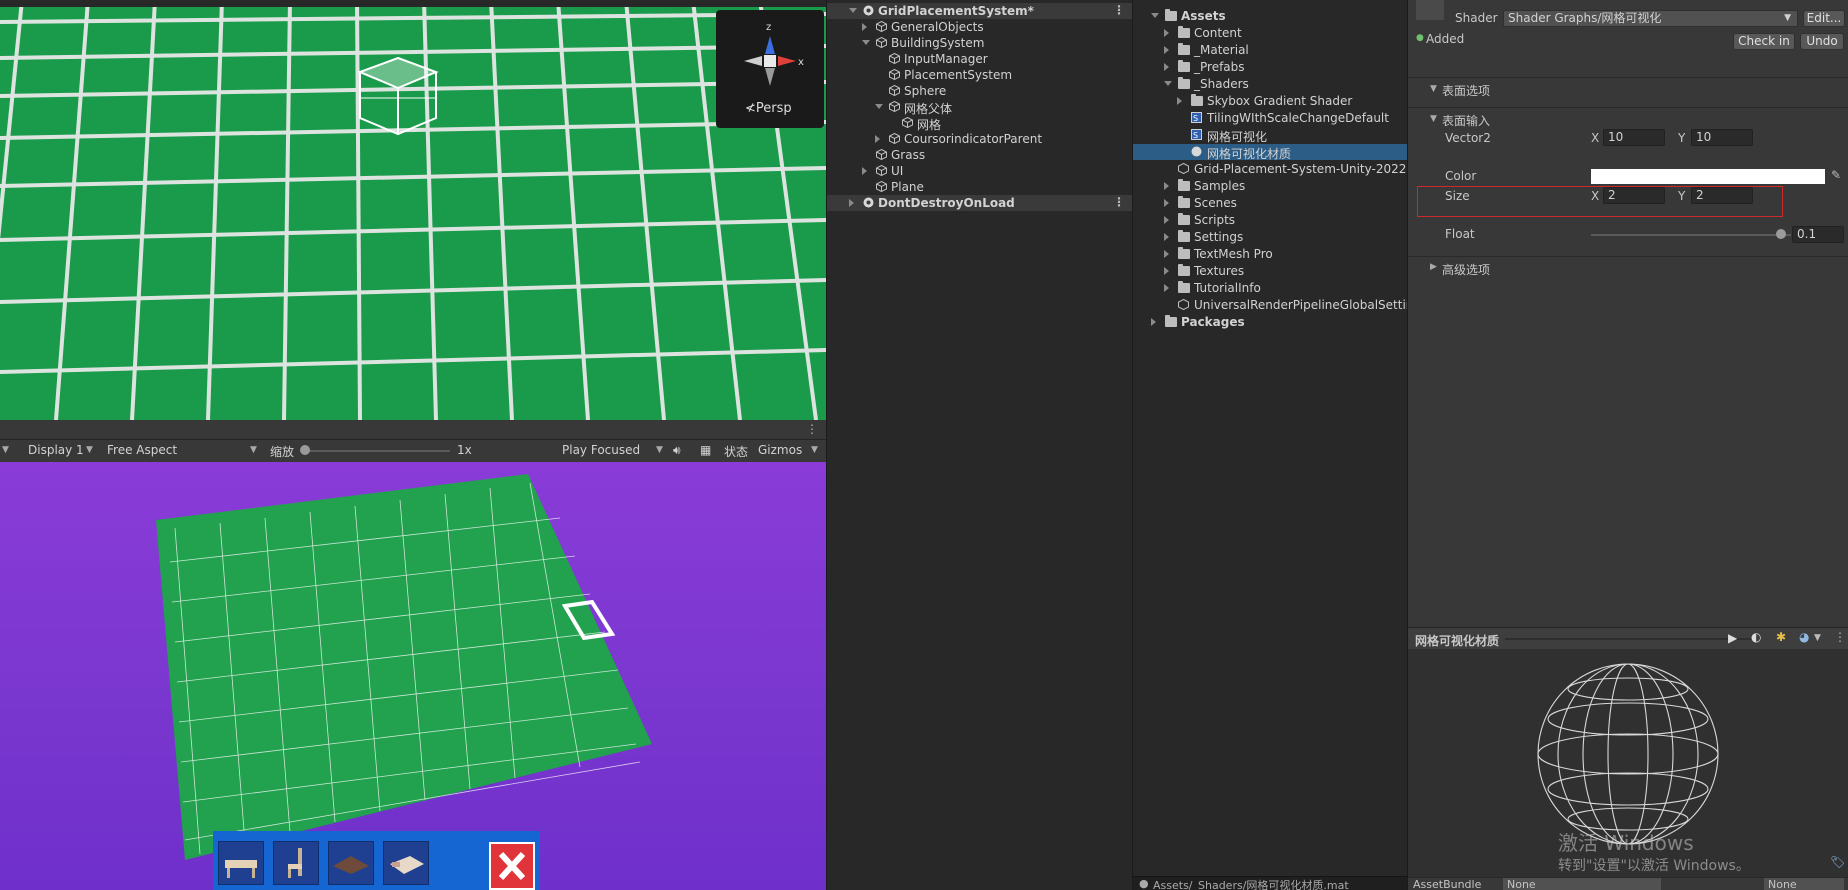 This screenshot has height=890, width=1848. What do you see at coordinates (1270, 186) in the screenshot?
I see `project-item: Samples` at bounding box center [1270, 186].